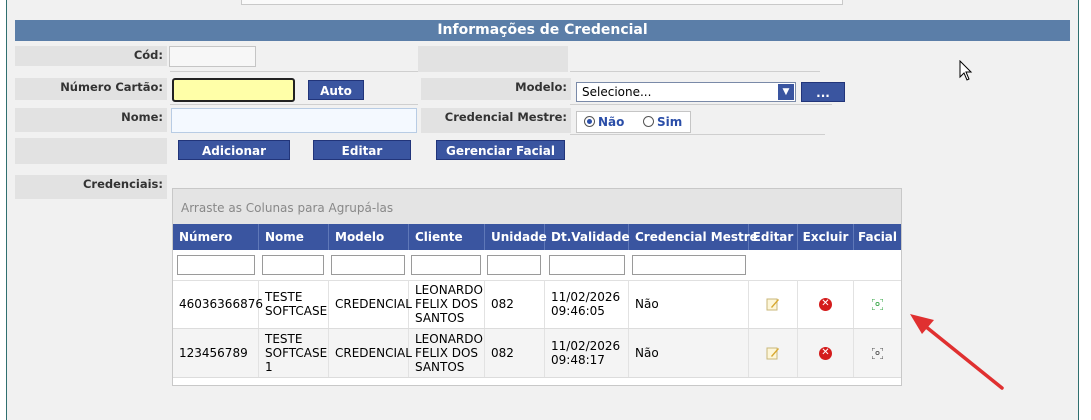 The image size is (1091, 420). I want to click on radio-nao-label: Não, so click(611, 122).